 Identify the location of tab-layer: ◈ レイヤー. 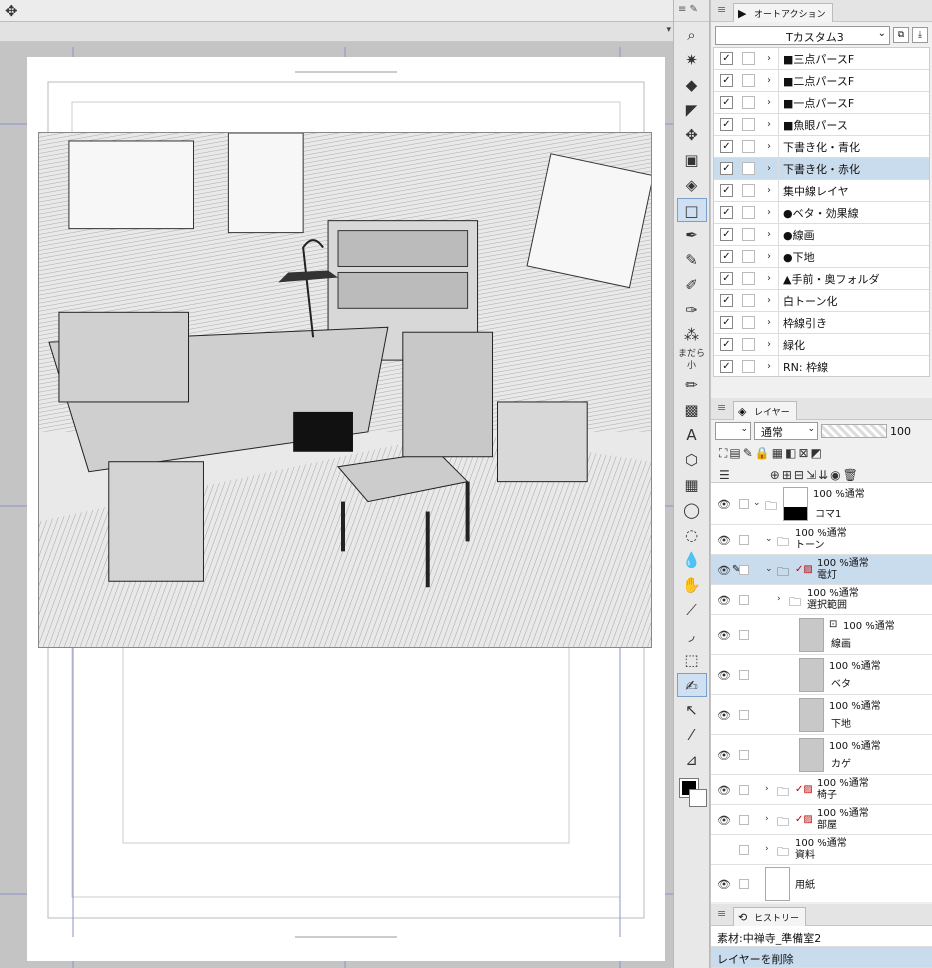
(765, 410).